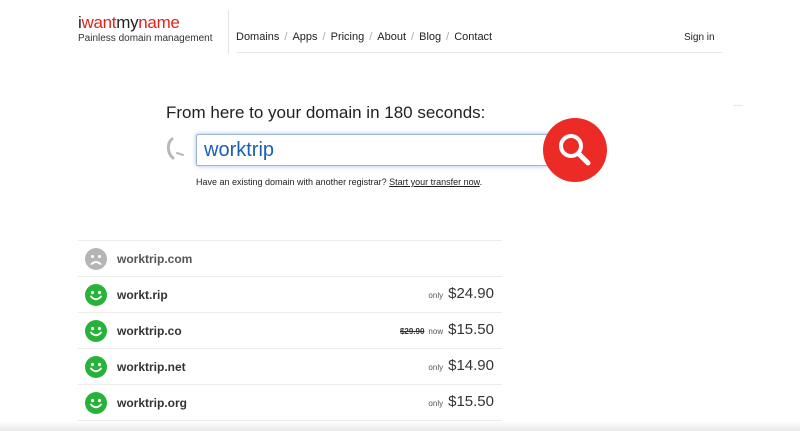 The image size is (800, 431). I want to click on transfer-period: ., so click(481, 182).